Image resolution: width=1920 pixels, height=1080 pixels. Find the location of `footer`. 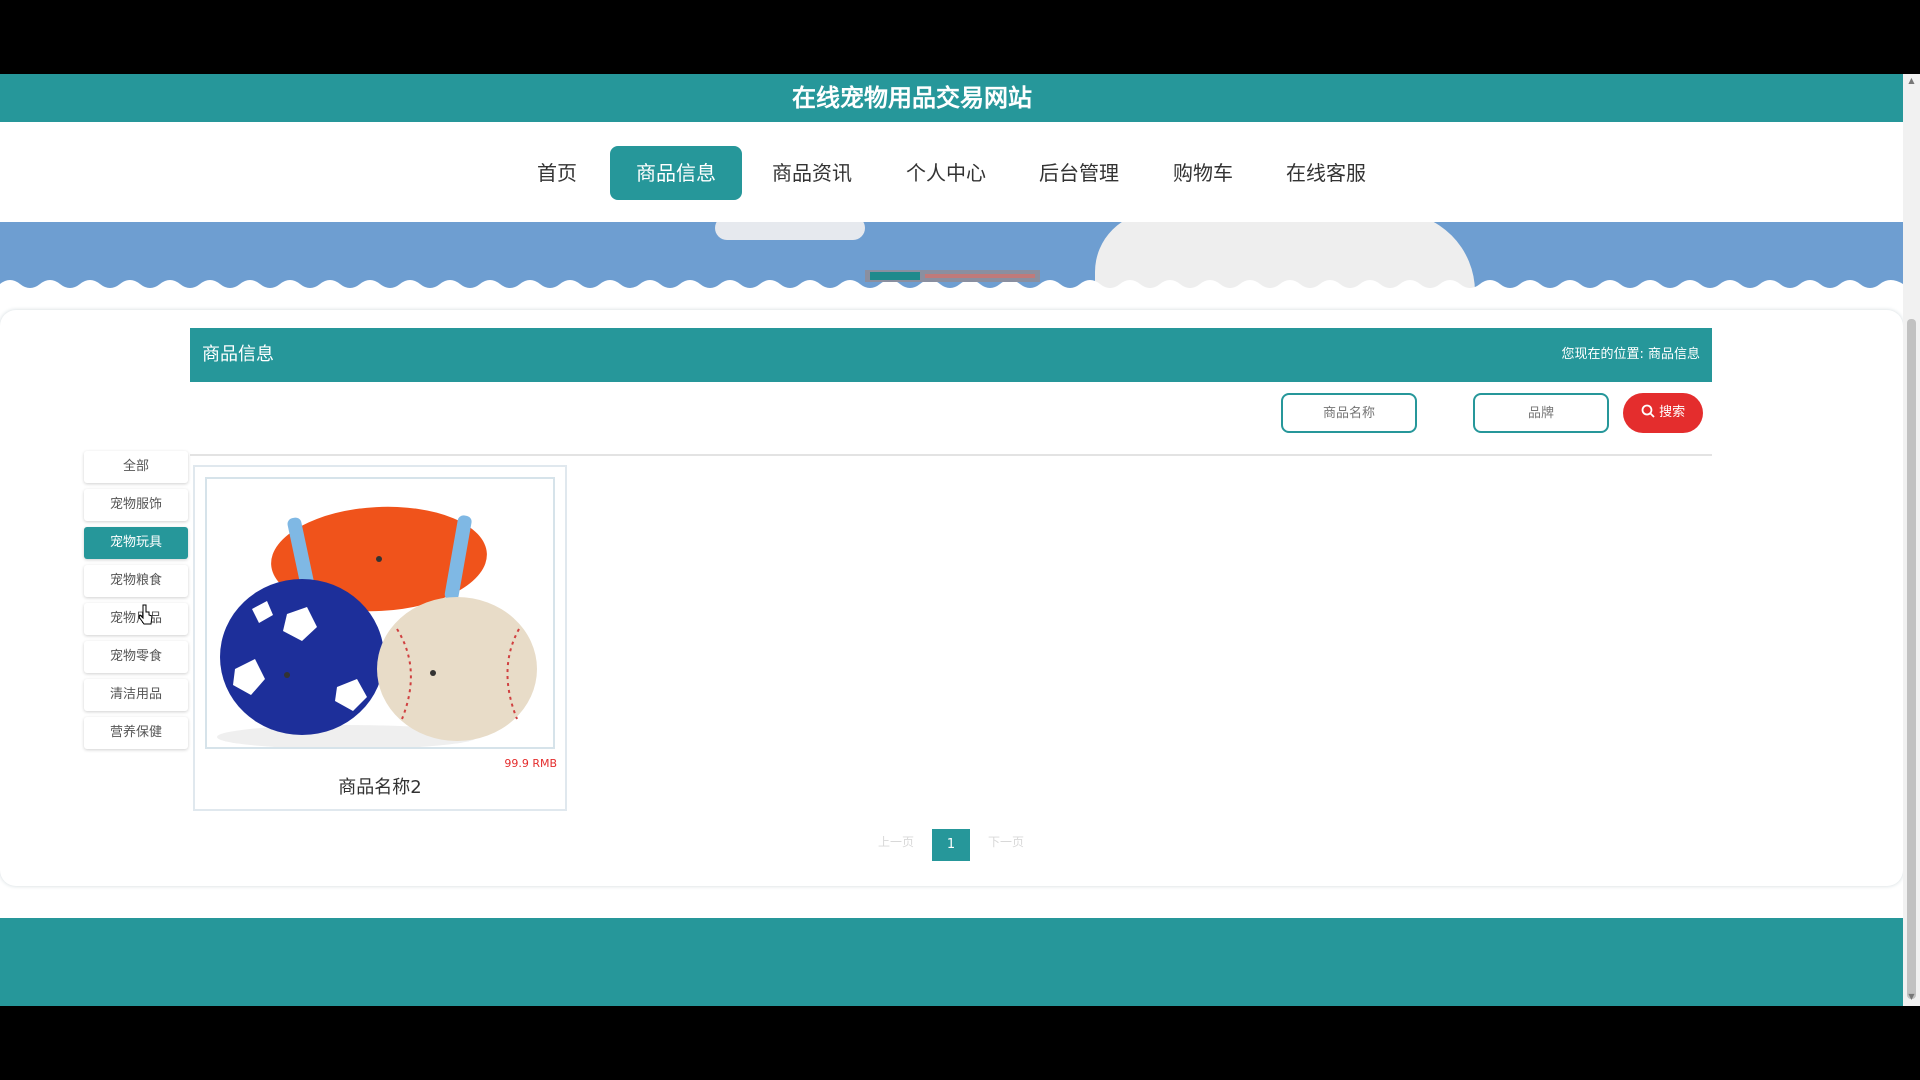

footer is located at coordinates (951, 962).